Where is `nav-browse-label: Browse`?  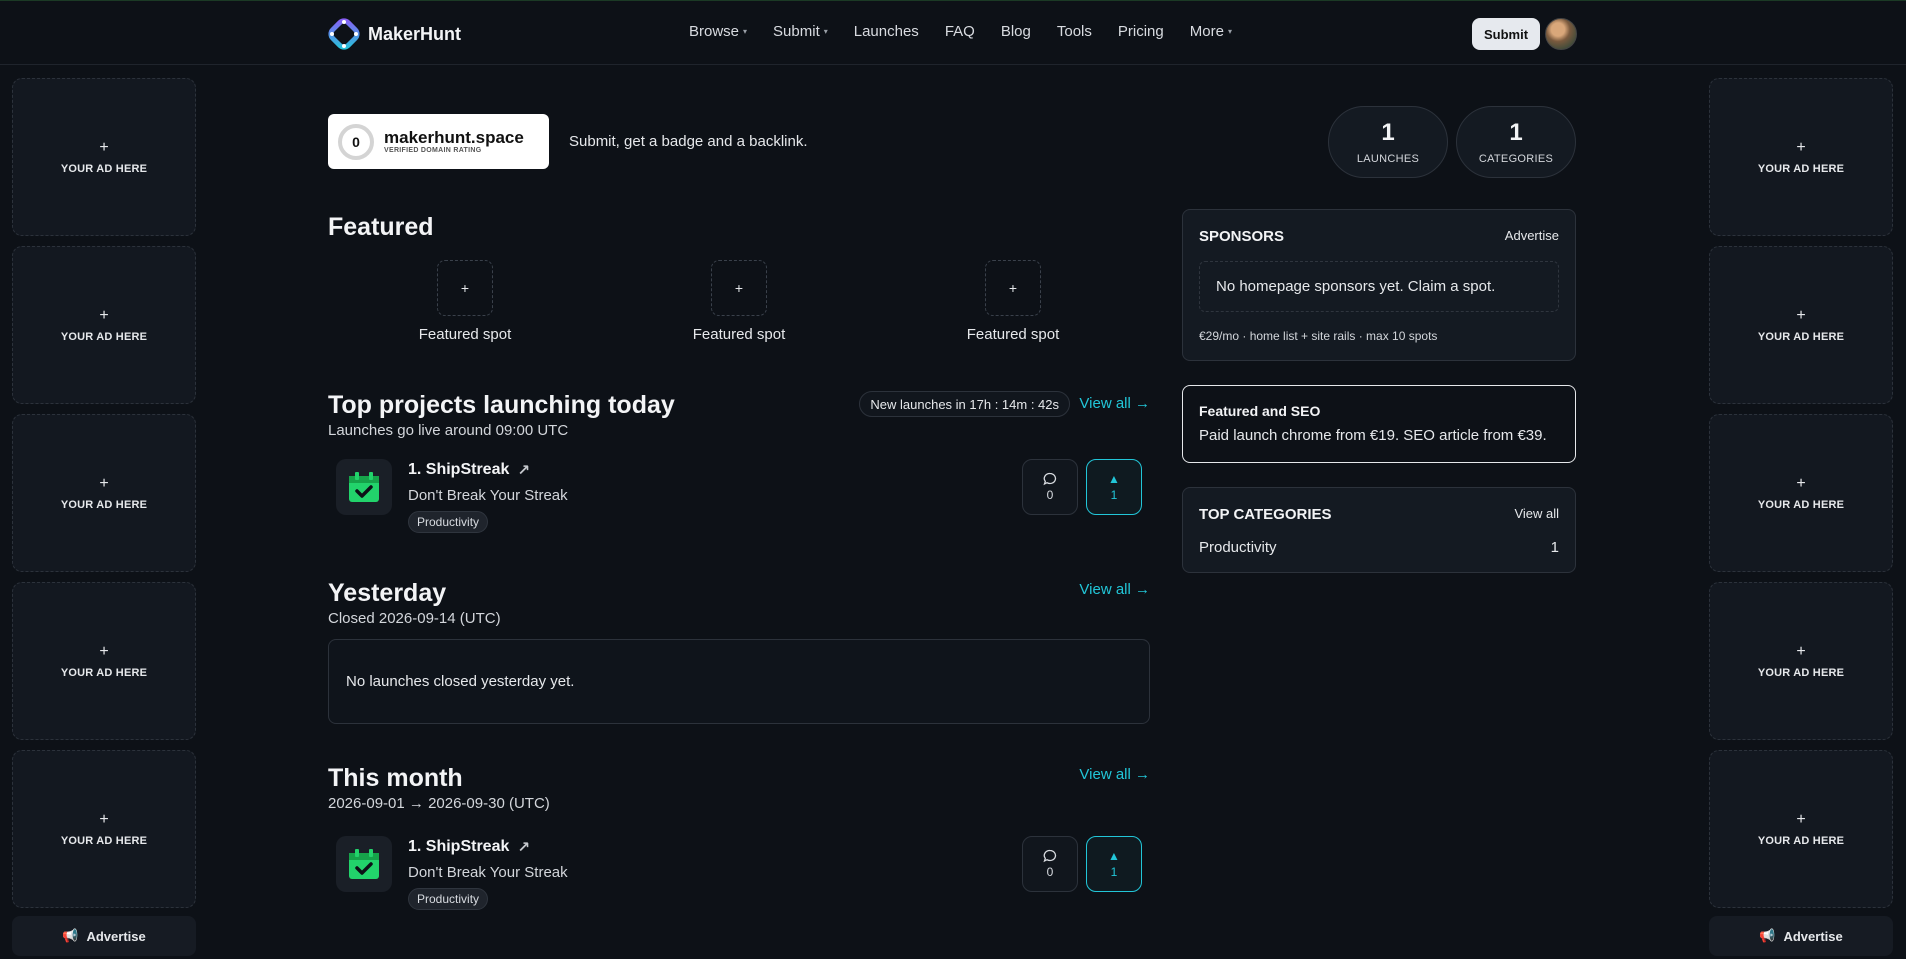
nav-browse-label: Browse is located at coordinates (714, 31).